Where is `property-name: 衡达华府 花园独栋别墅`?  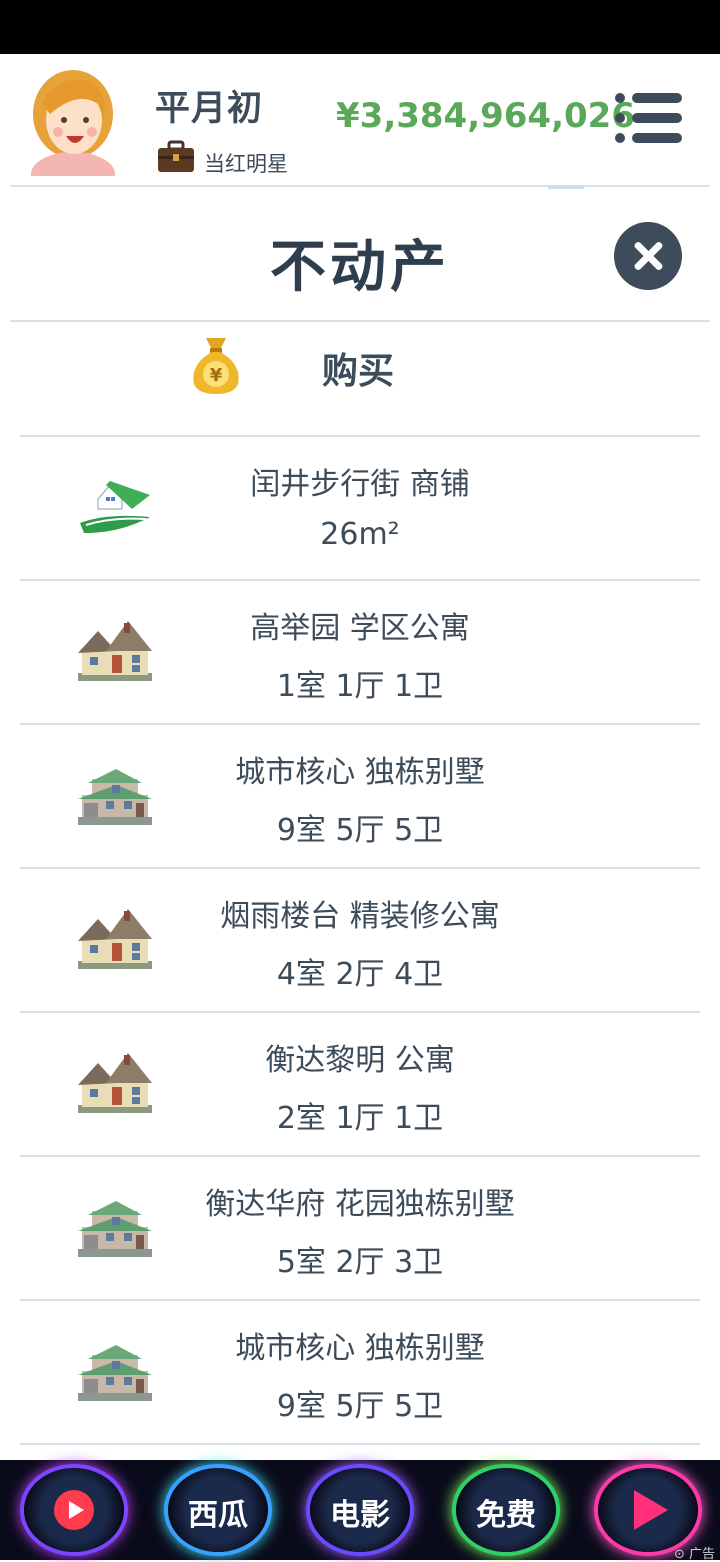 property-name: 衡达华府 花园独栋别墅 is located at coordinates (360, 1204).